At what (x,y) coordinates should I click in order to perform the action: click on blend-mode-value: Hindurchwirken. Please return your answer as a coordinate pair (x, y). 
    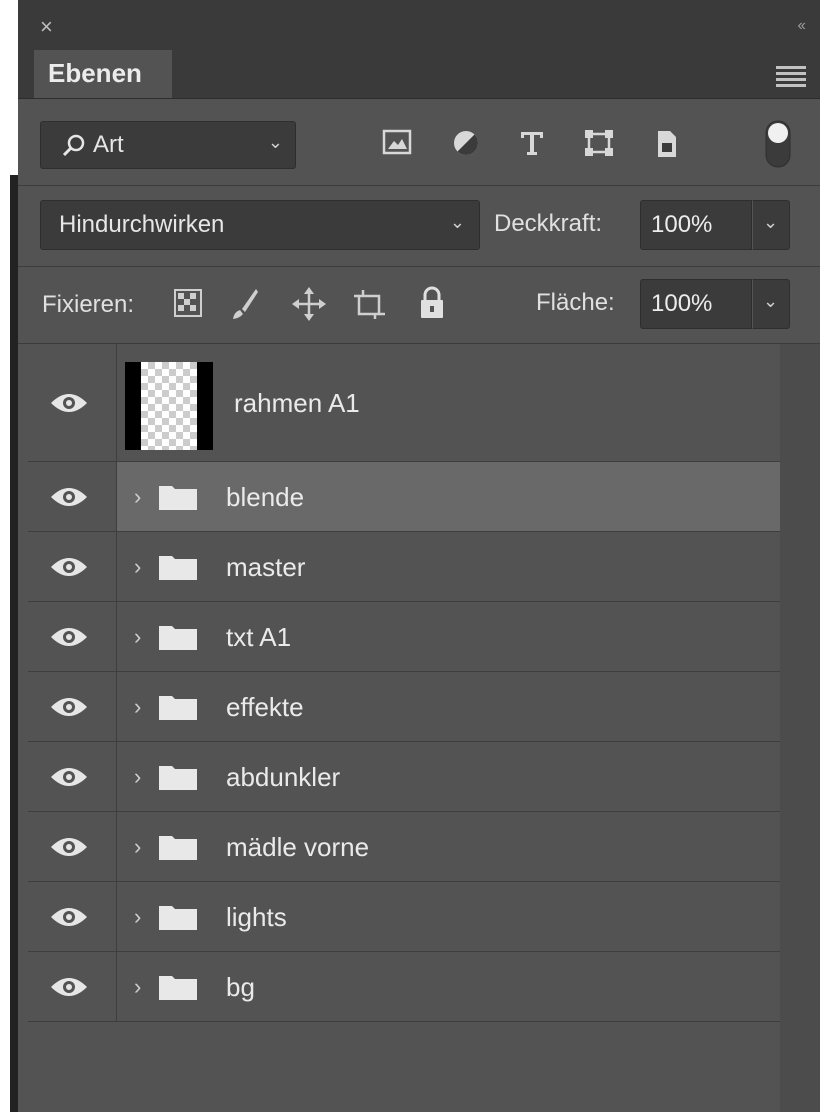
    Looking at the image, I should click on (142, 224).